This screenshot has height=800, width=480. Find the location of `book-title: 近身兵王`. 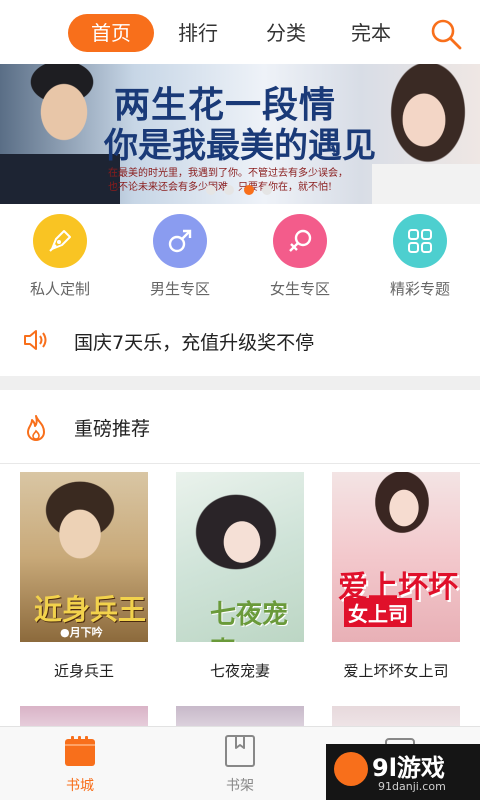

book-title: 近身兵王 is located at coordinates (84, 670).